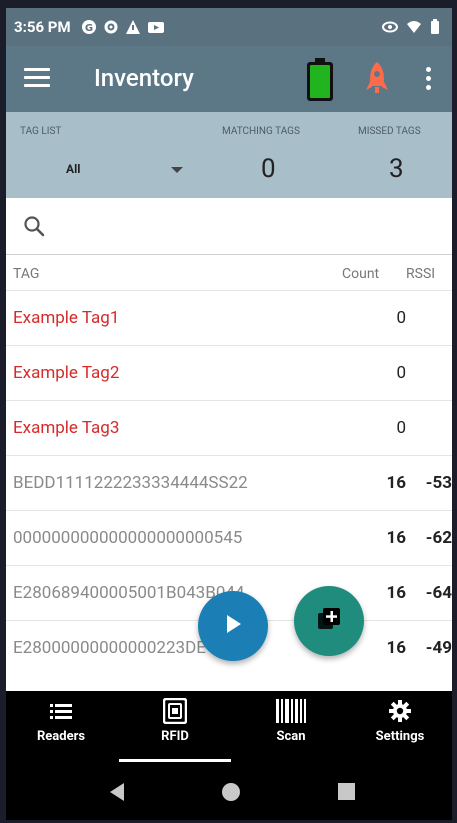 Image resolution: width=457 pixels, height=823 pixels. I want to click on table-header: TAG Count RSSI, so click(229, 275).